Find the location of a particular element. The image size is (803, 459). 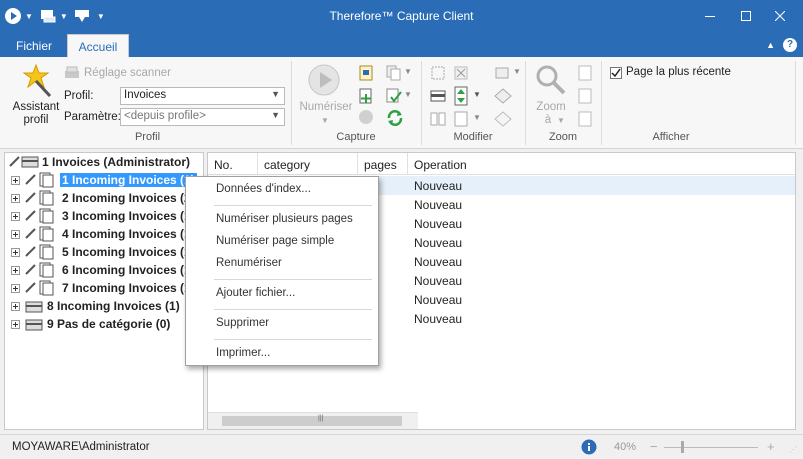

close-icon is located at coordinates (780, 16).